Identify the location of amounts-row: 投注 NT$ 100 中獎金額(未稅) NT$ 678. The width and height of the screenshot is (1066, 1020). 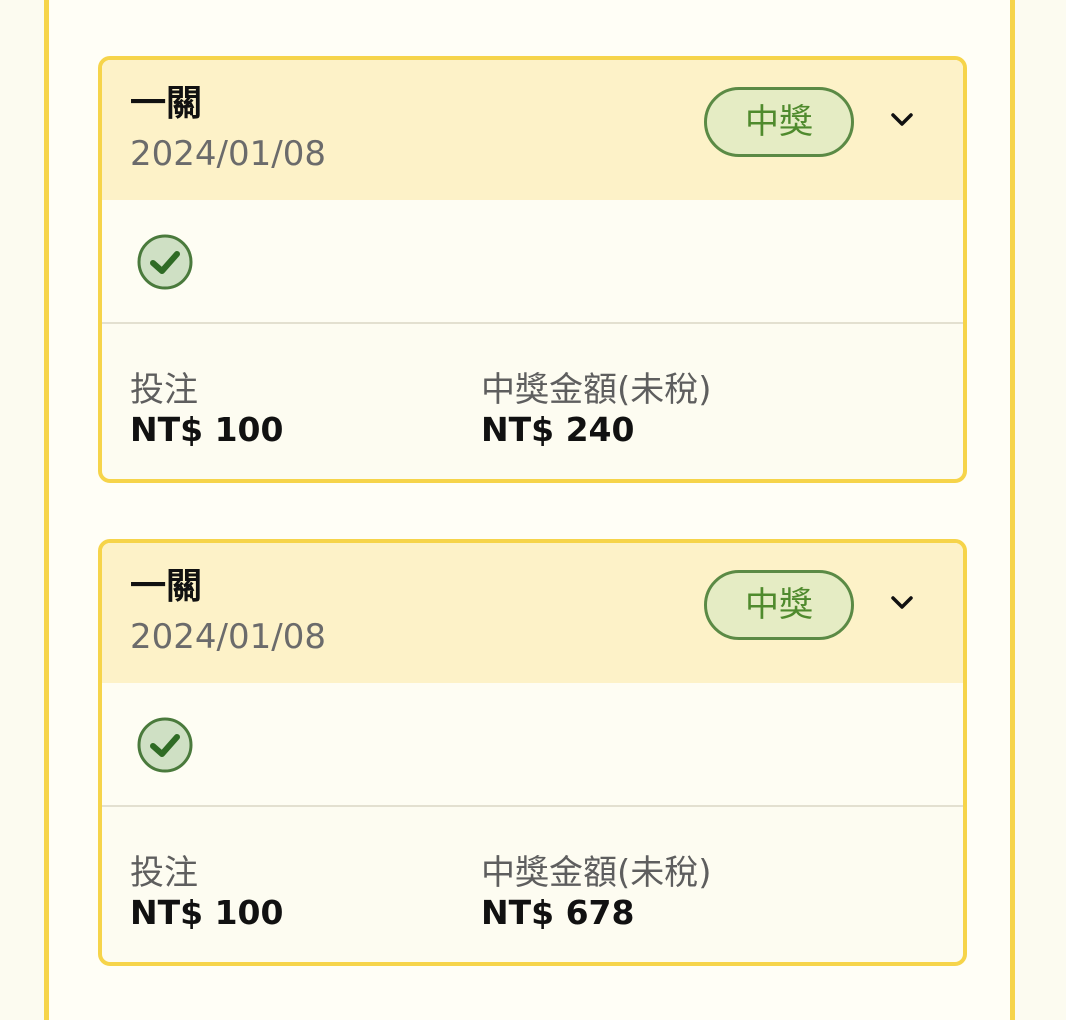
(532, 884).